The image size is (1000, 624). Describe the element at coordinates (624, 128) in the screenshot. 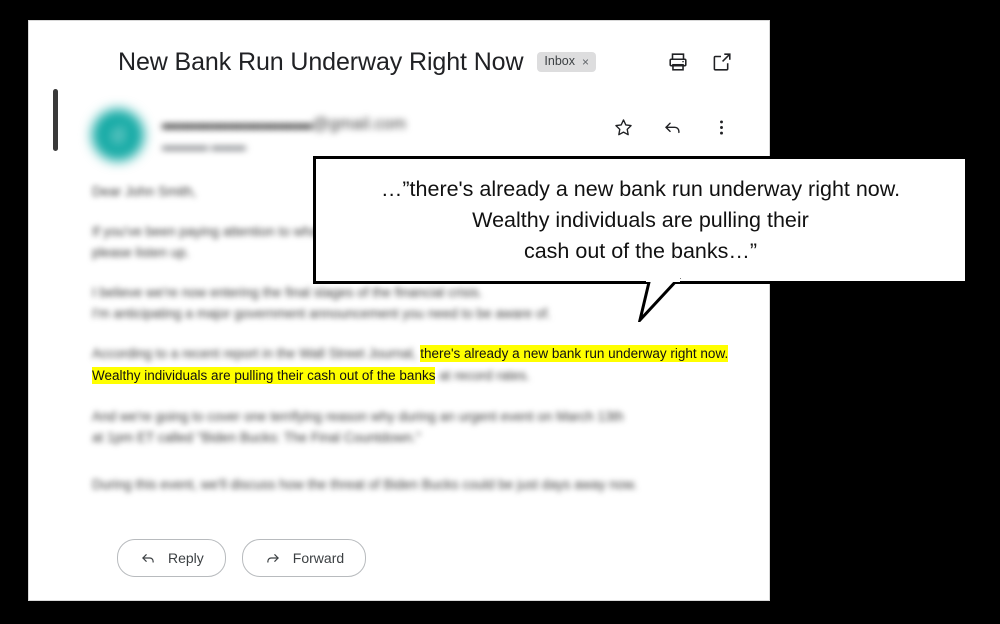

I see `star-icon` at that location.